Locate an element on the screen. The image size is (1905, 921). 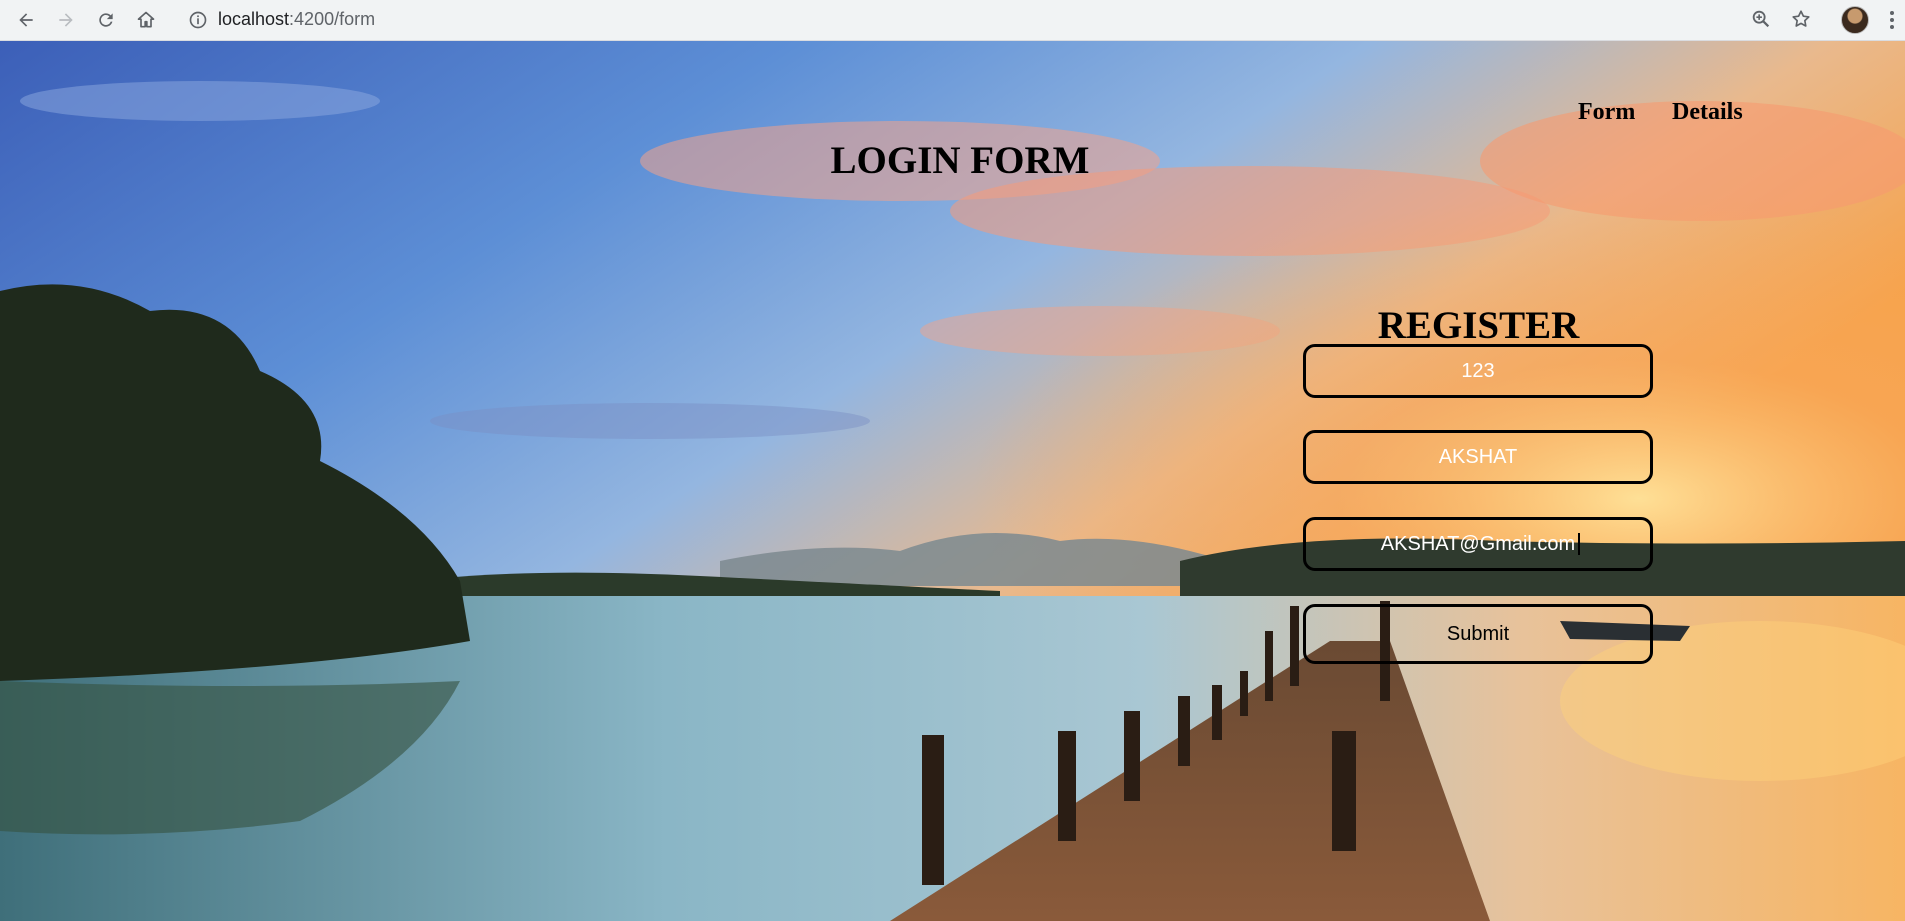
text-cursor is located at coordinates (1579, 544).